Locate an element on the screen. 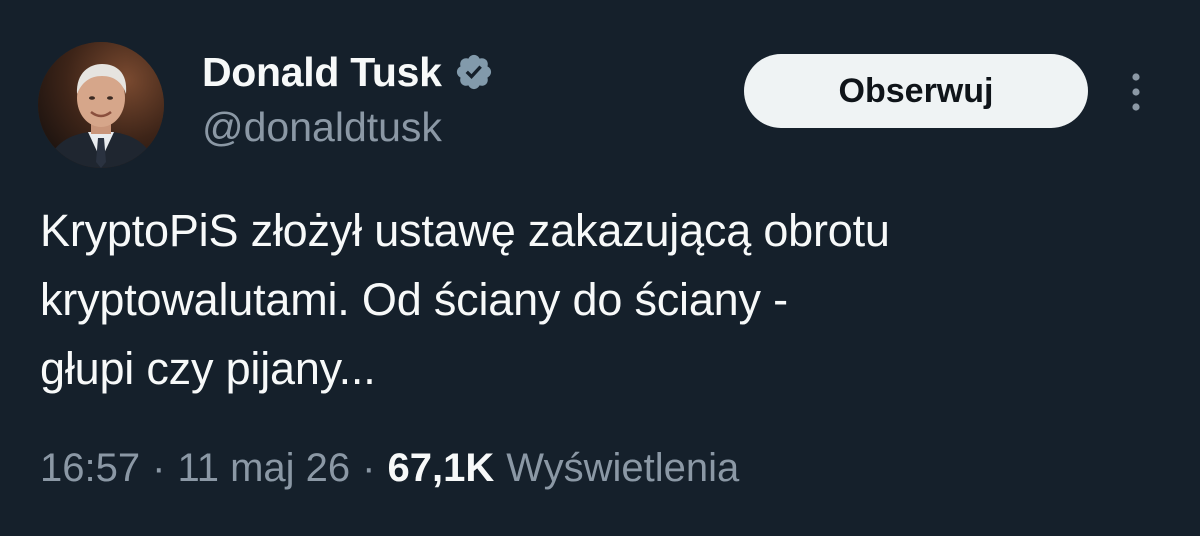  views-count: 67,1K is located at coordinates (440, 468).